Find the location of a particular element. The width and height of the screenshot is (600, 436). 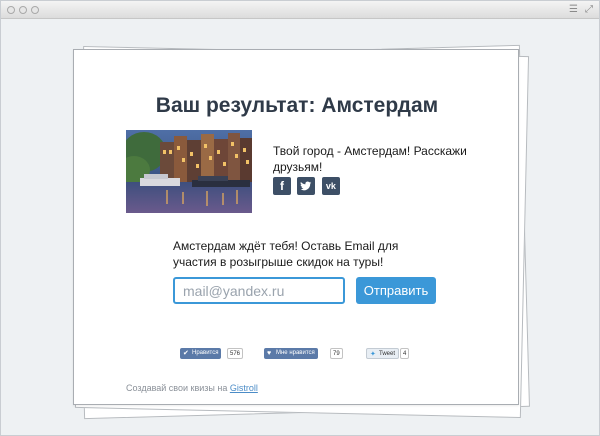

menu-icon: ☰ is located at coordinates (573, 10).